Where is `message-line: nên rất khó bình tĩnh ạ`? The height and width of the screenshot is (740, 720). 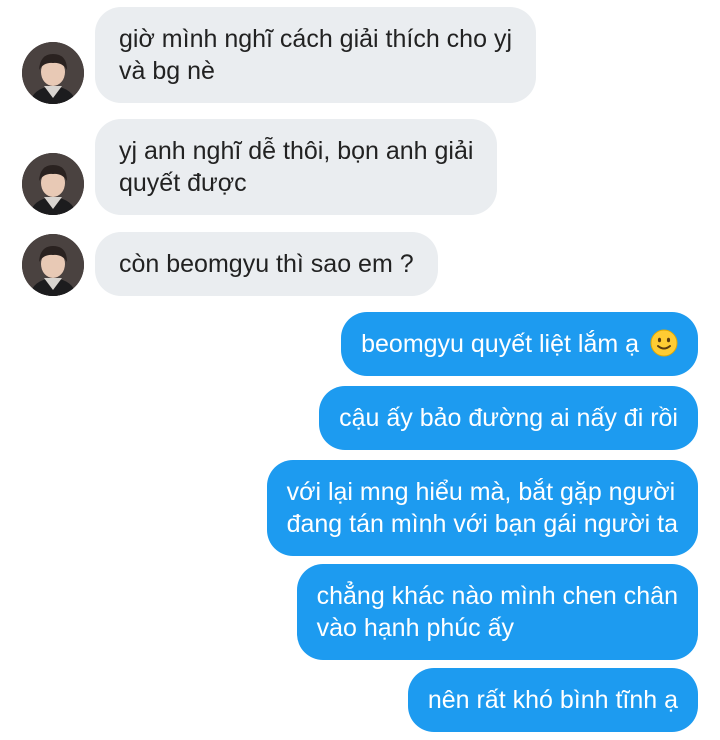 message-line: nên rất khó bình tĩnh ạ is located at coordinates (552, 700).